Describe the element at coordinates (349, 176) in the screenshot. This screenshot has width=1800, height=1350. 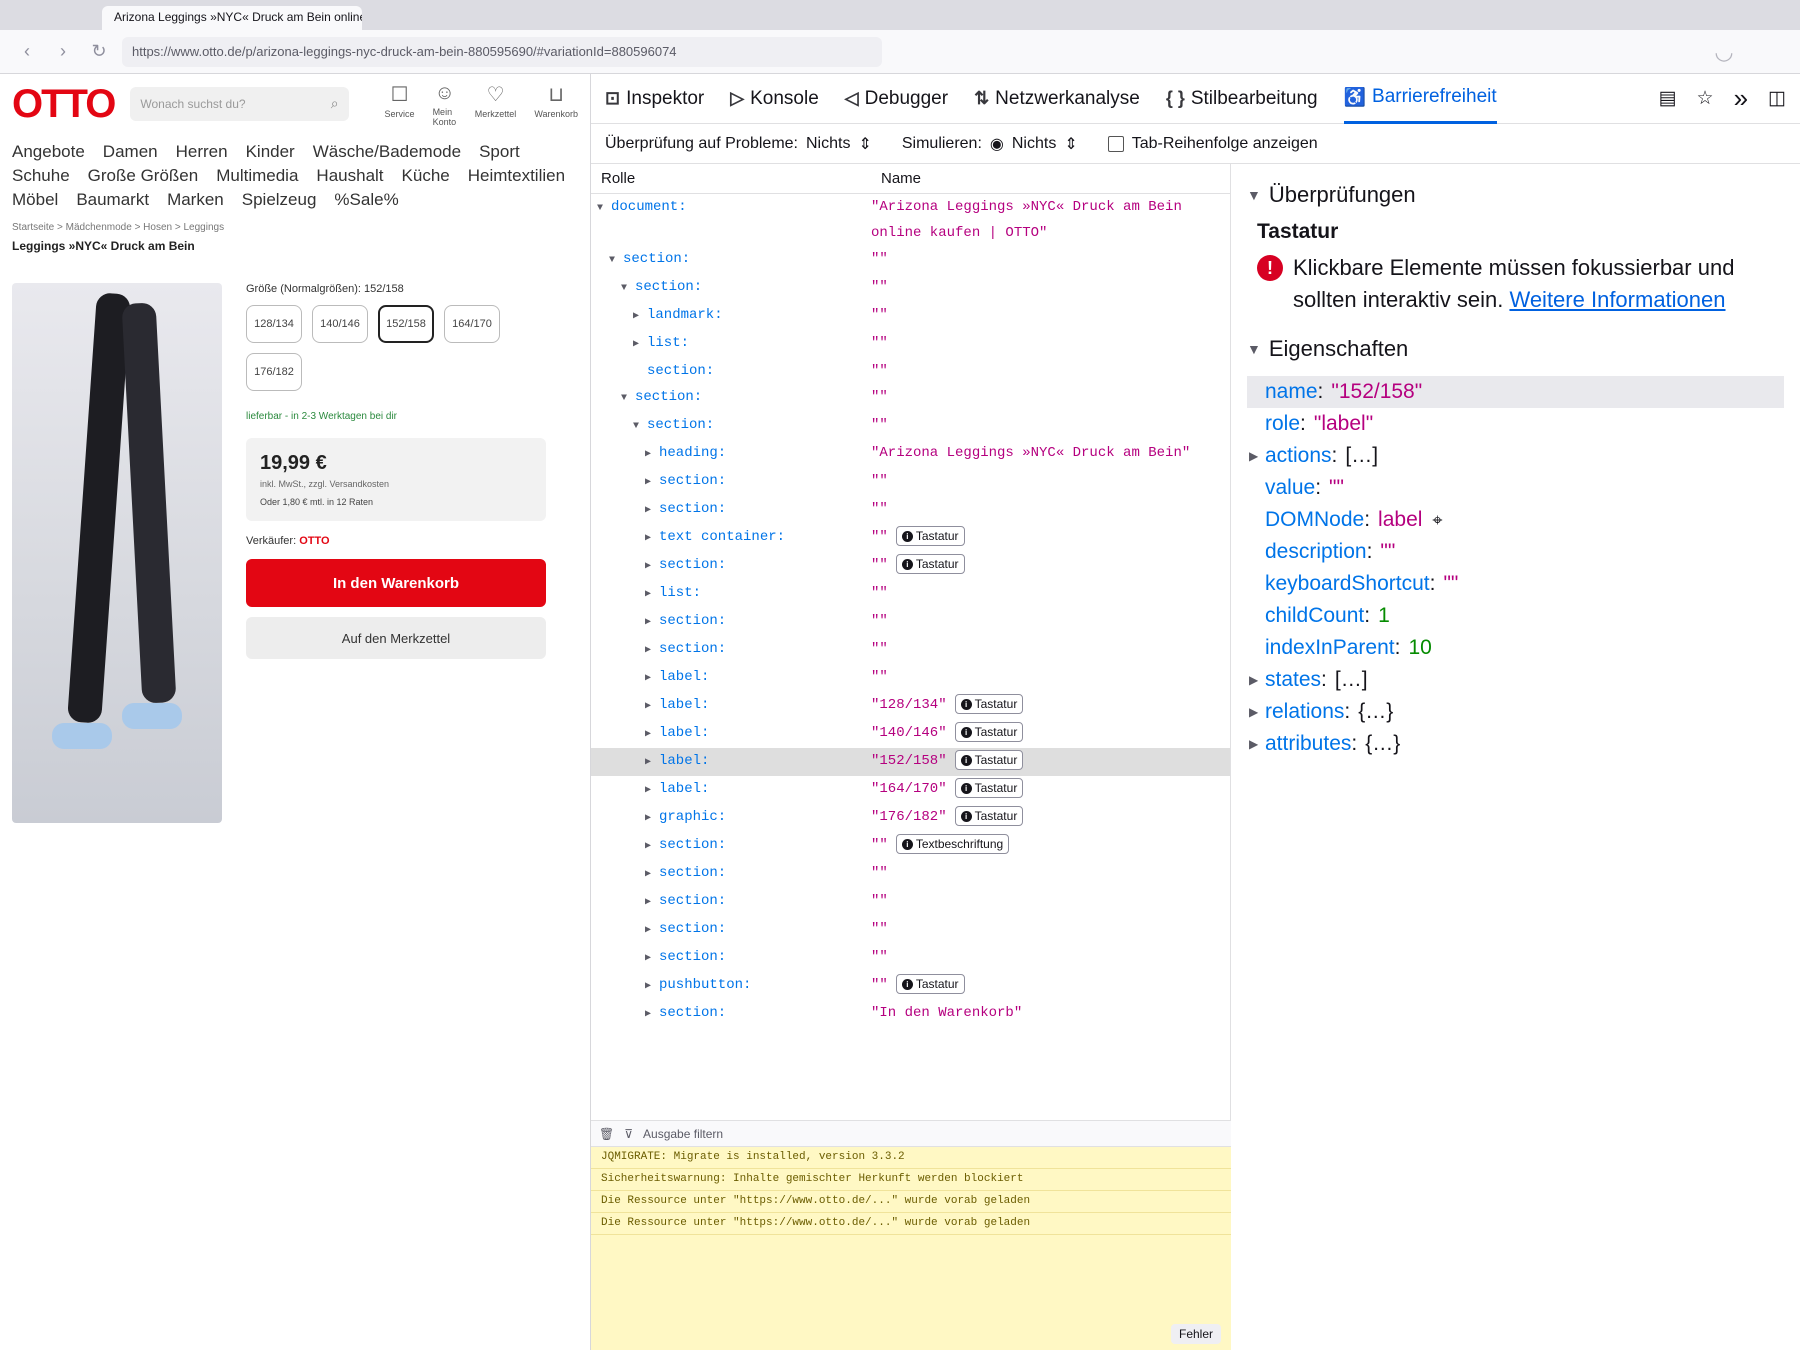
I see `nav-item: Haushalt` at that location.